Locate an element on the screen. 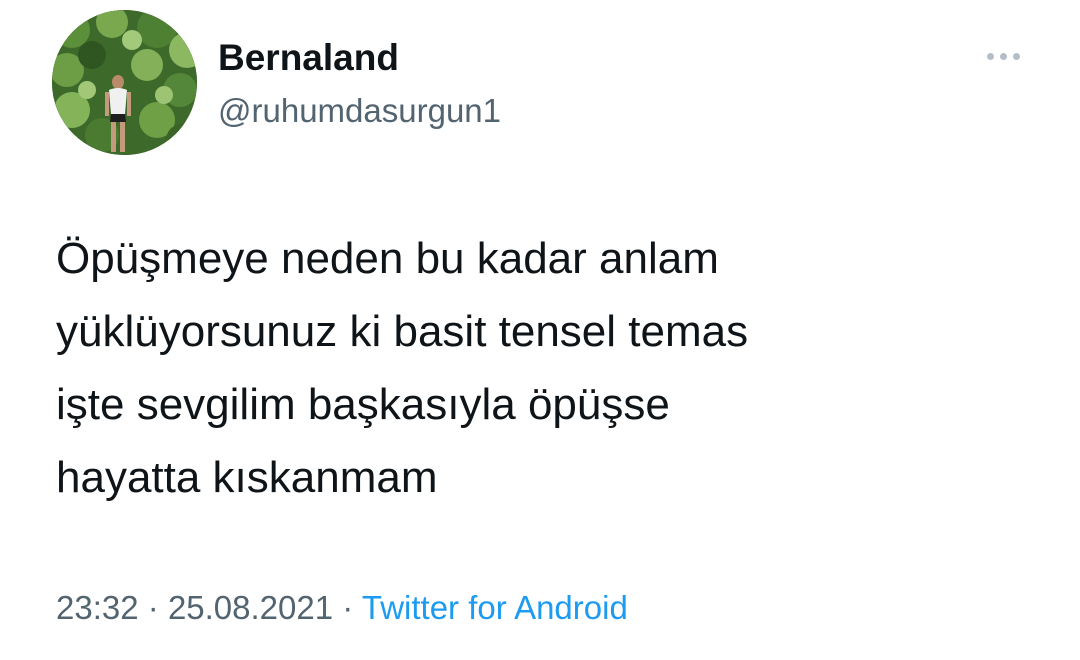 This screenshot has width=1080, height=660. more-options-button is located at coordinates (1004, 56).